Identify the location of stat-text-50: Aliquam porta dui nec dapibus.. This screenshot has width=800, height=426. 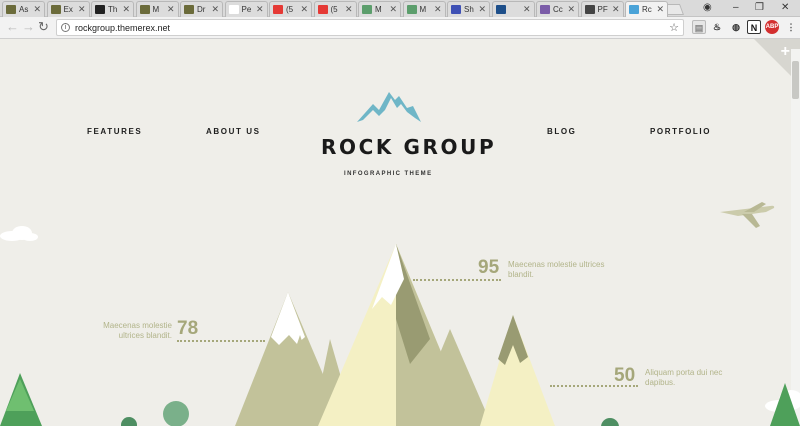
(684, 377).